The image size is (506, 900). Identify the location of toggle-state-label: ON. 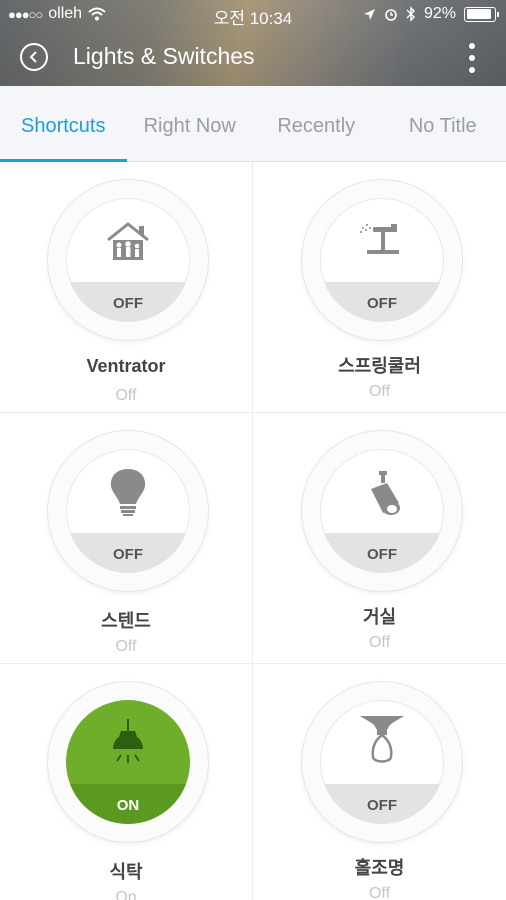
(128, 805).